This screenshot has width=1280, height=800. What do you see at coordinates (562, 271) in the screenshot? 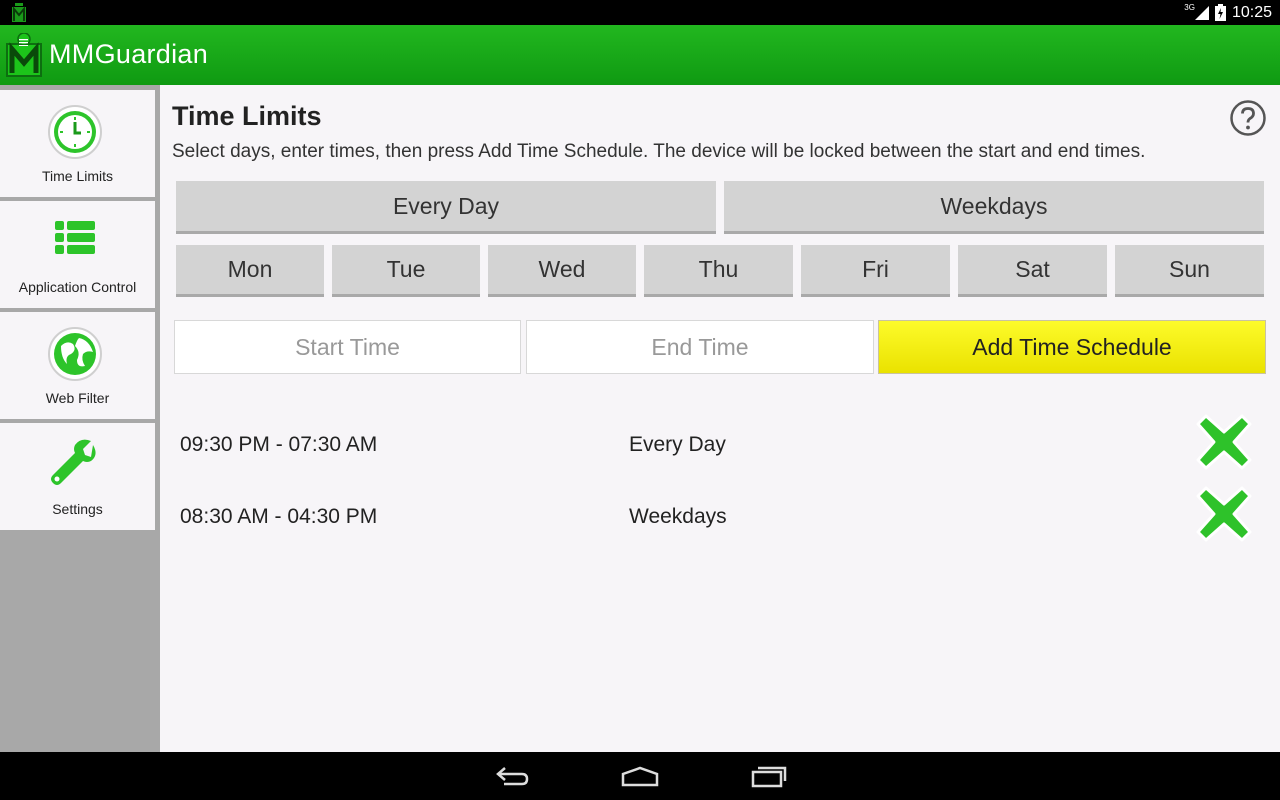
I see `day-button-wed: Wed` at bounding box center [562, 271].